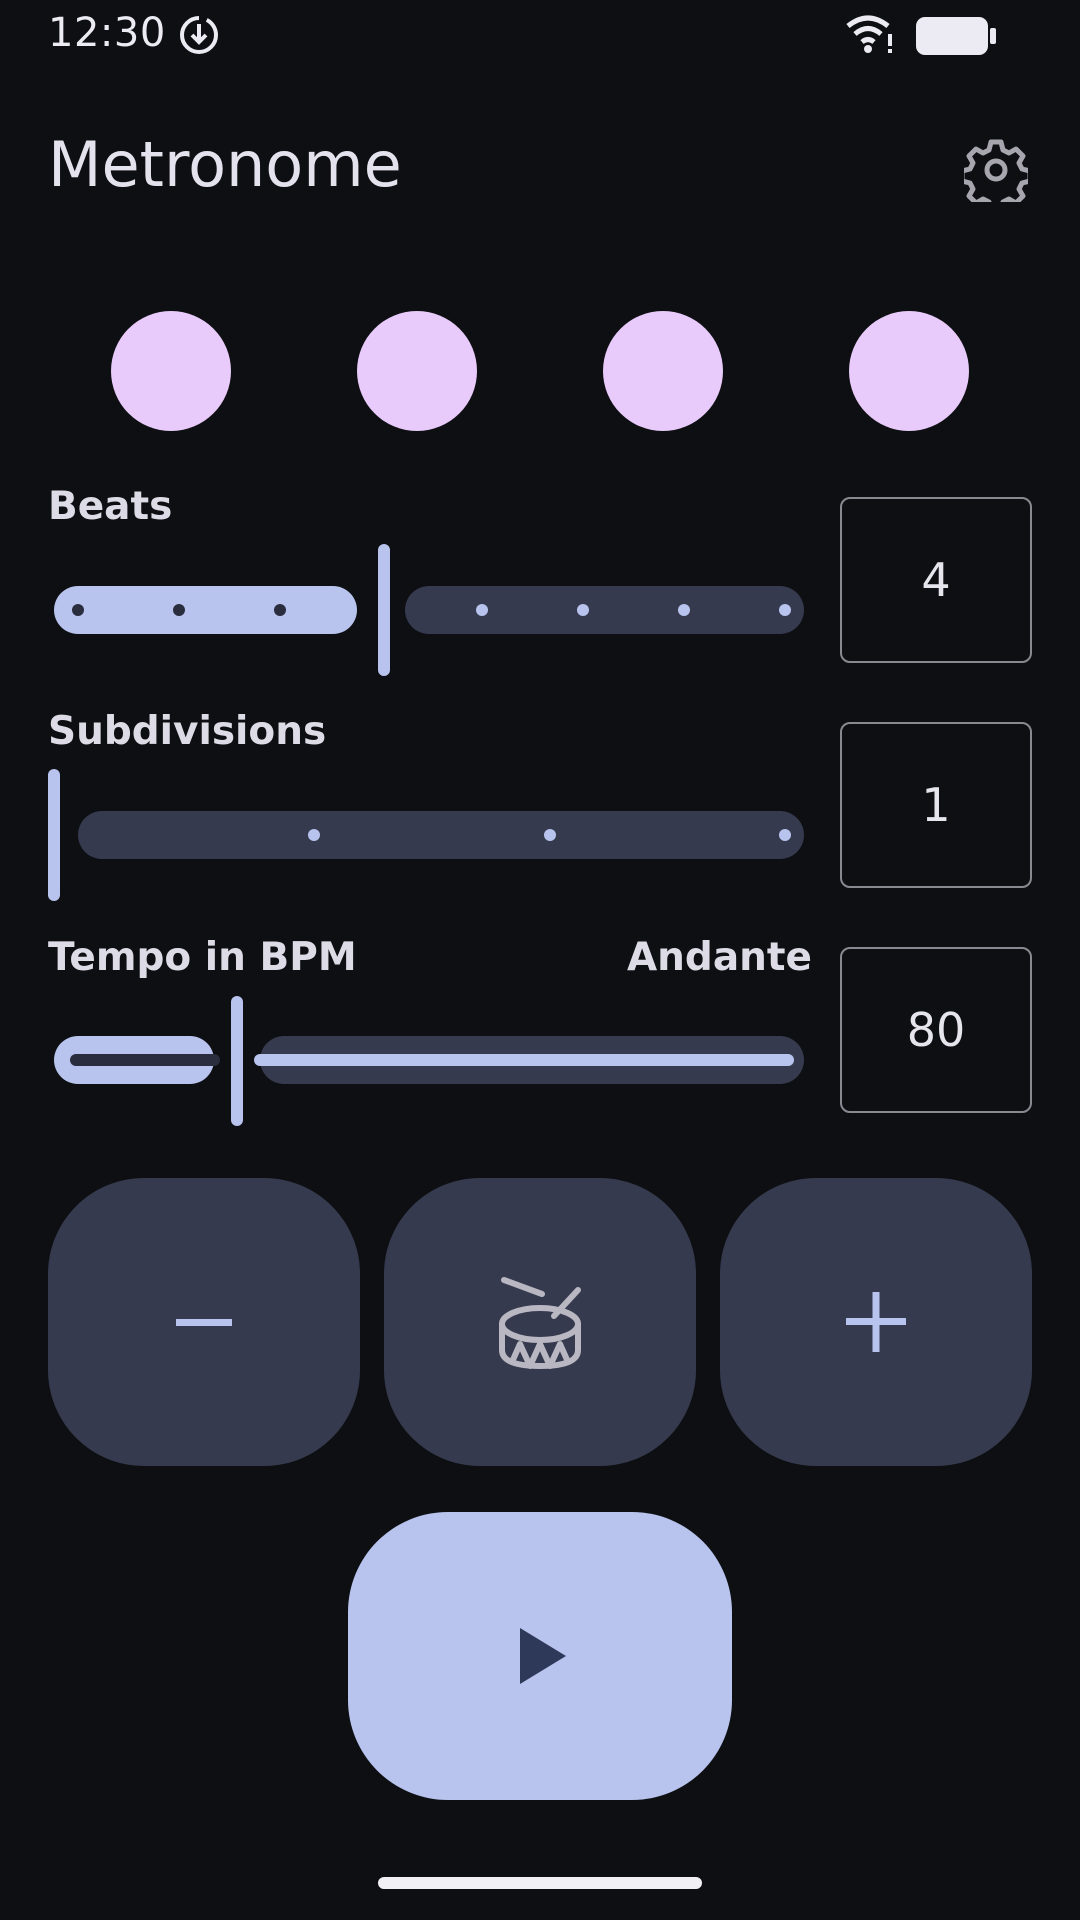  What do you see at coordinates (110, 506) in the screenshot?
I see `beats-label: Beats` at bounding box center [110, 506].